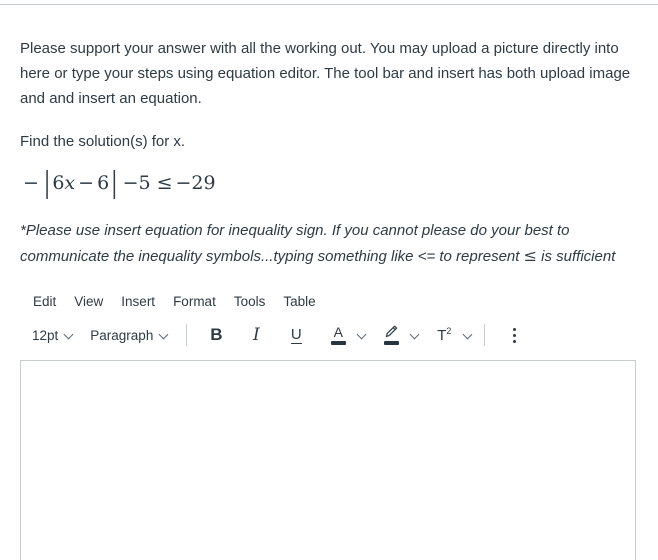  I want to click on menu-item-edit: Edit, so click(44, 301).